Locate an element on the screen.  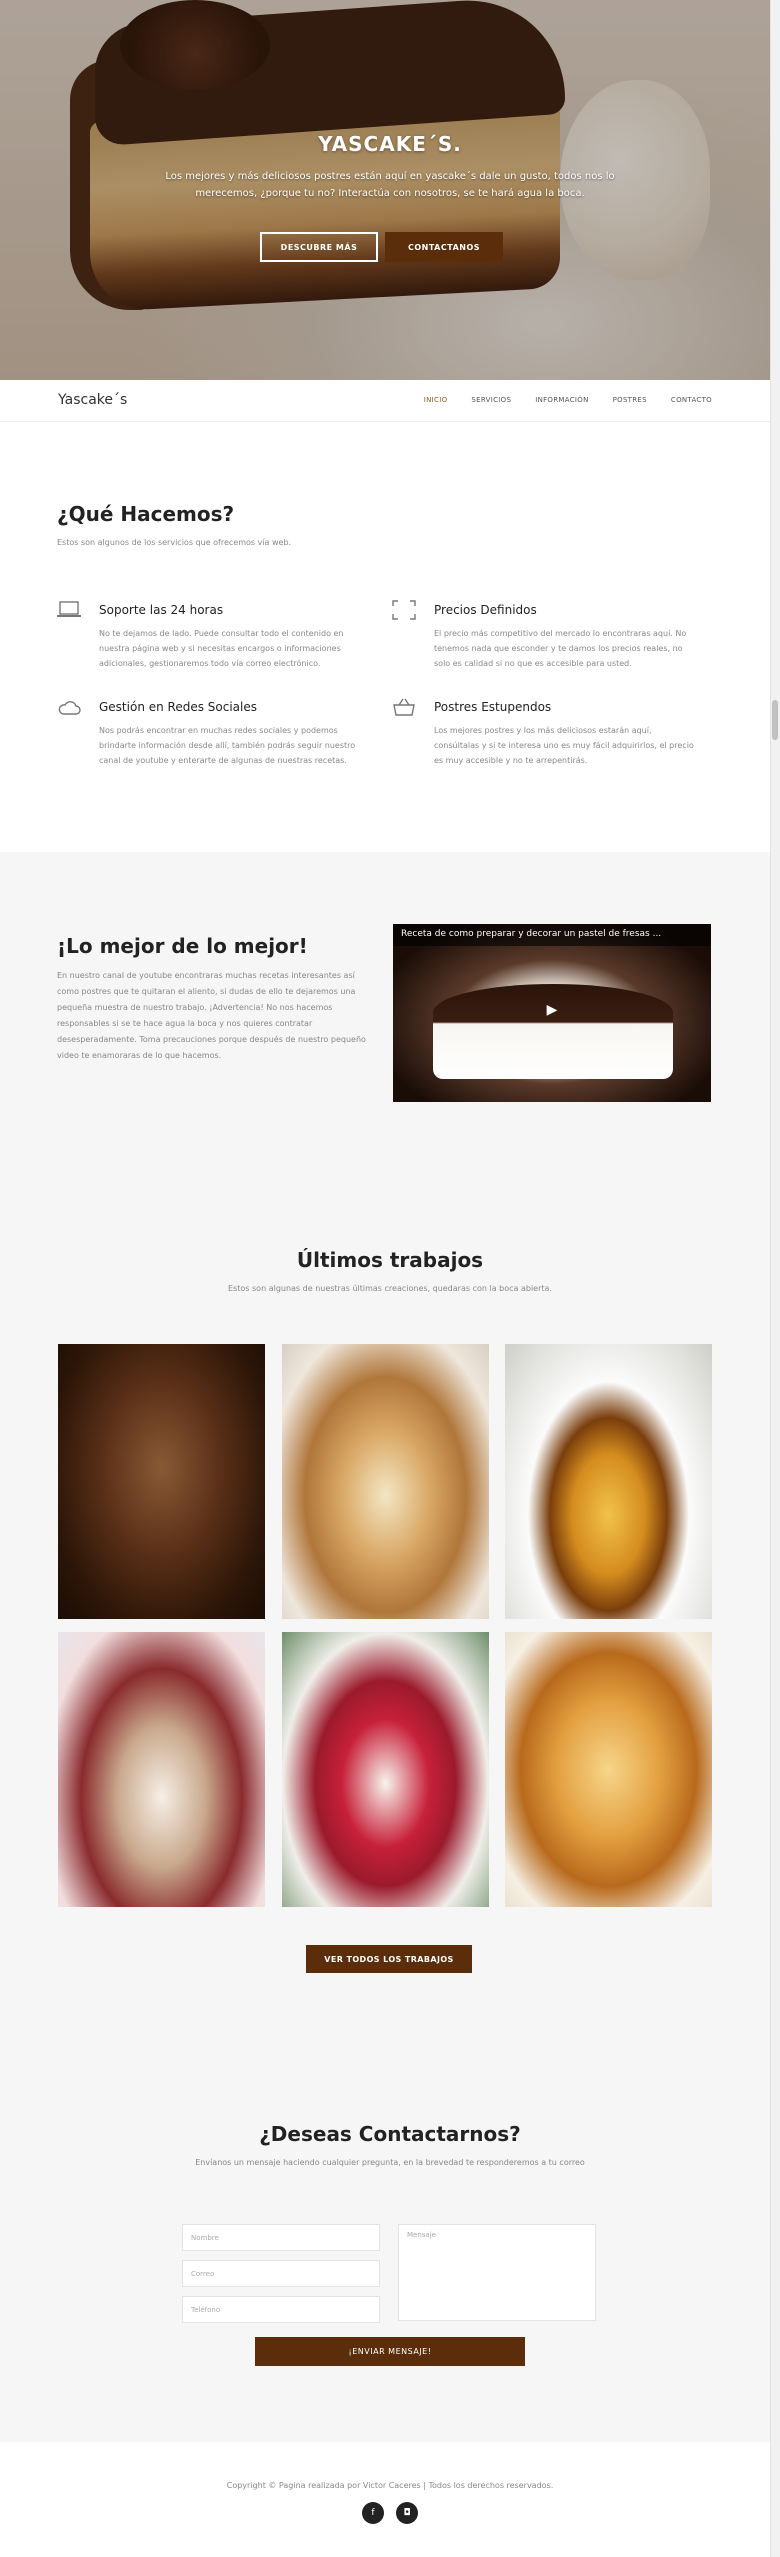
nav-item-contacto: CONTACTO is located at coordinates (691, 400).